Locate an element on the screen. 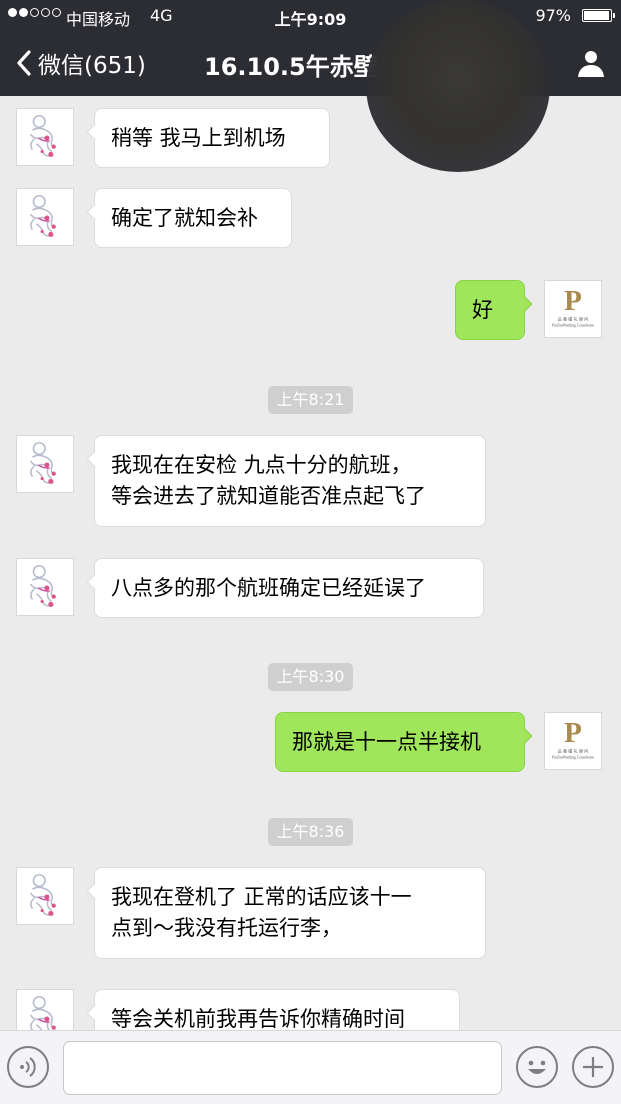 Image resolution: width=621 pixels, height=1104 pixels. timestamp-label: 上午8:30 is located at coordinates (310, 677).